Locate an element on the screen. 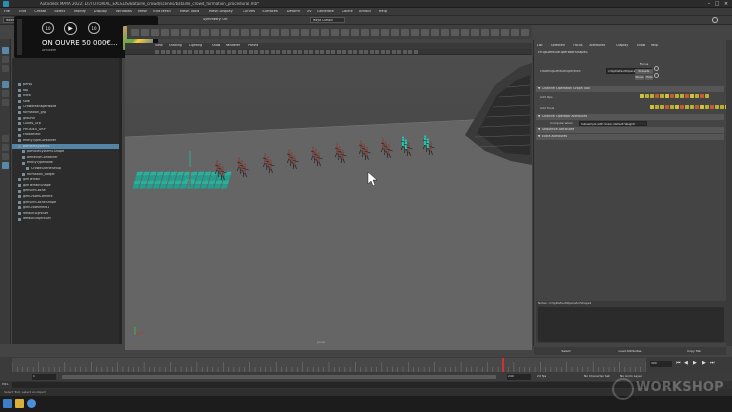 Image resolution: width=732 pixels, height=412 pixels. close-icon: × is located at coordinates (726, 4).